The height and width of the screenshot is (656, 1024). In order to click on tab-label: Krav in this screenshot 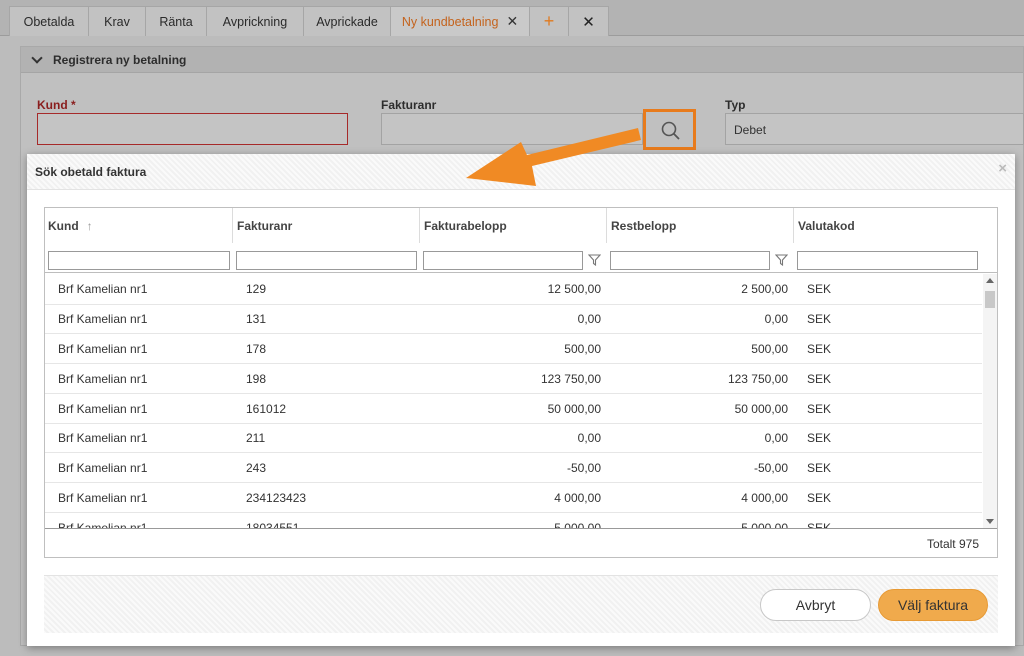, I will do `click(117, 21)`.